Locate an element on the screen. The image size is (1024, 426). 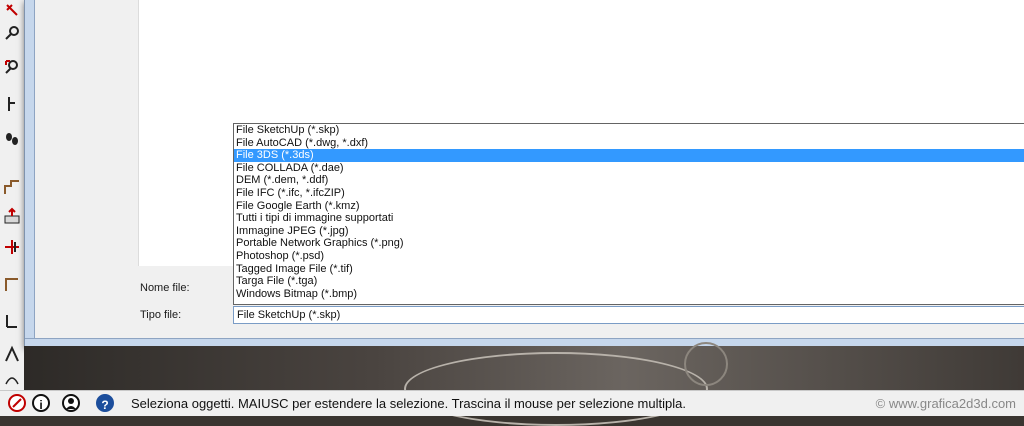
geo-location-icon is located at coordinates (17, 403).